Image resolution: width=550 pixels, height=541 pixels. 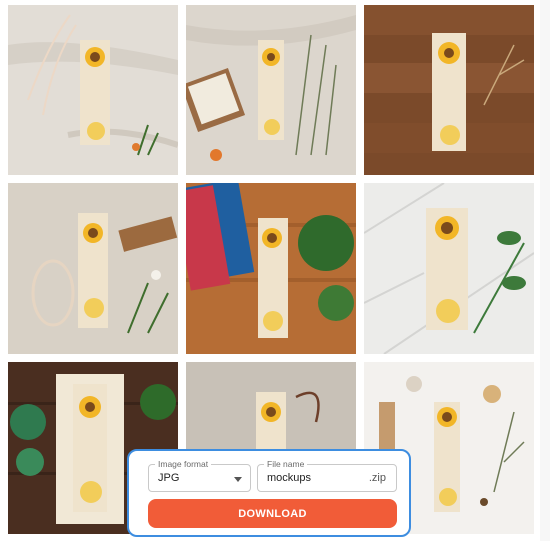 What do you see at coordinates (286, 464) in the screenshot?
I see `file-name-label: File name` at bounding box center [286, 464].